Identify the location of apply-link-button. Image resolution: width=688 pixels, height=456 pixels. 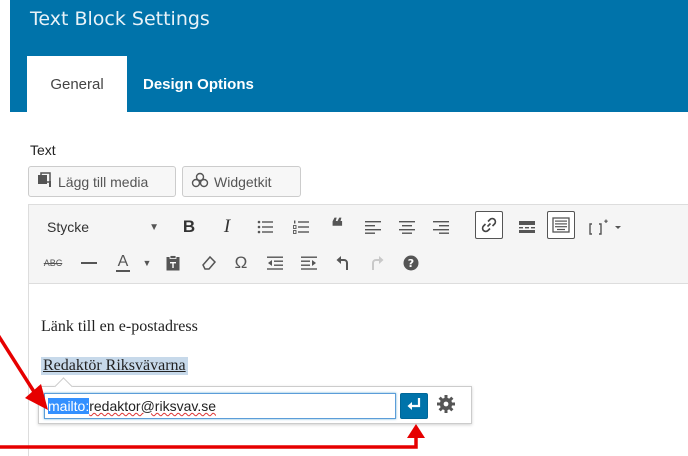
(414, 406).